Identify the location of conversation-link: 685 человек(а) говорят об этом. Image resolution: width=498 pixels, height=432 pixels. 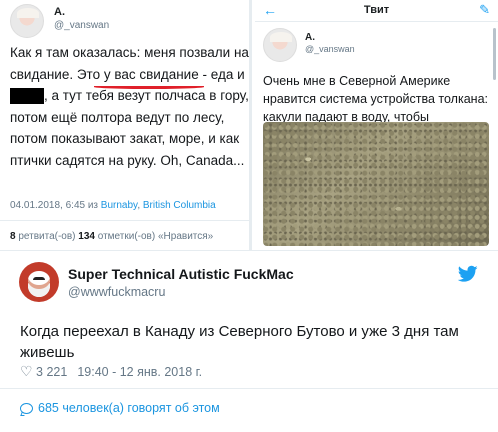
(120, 408).